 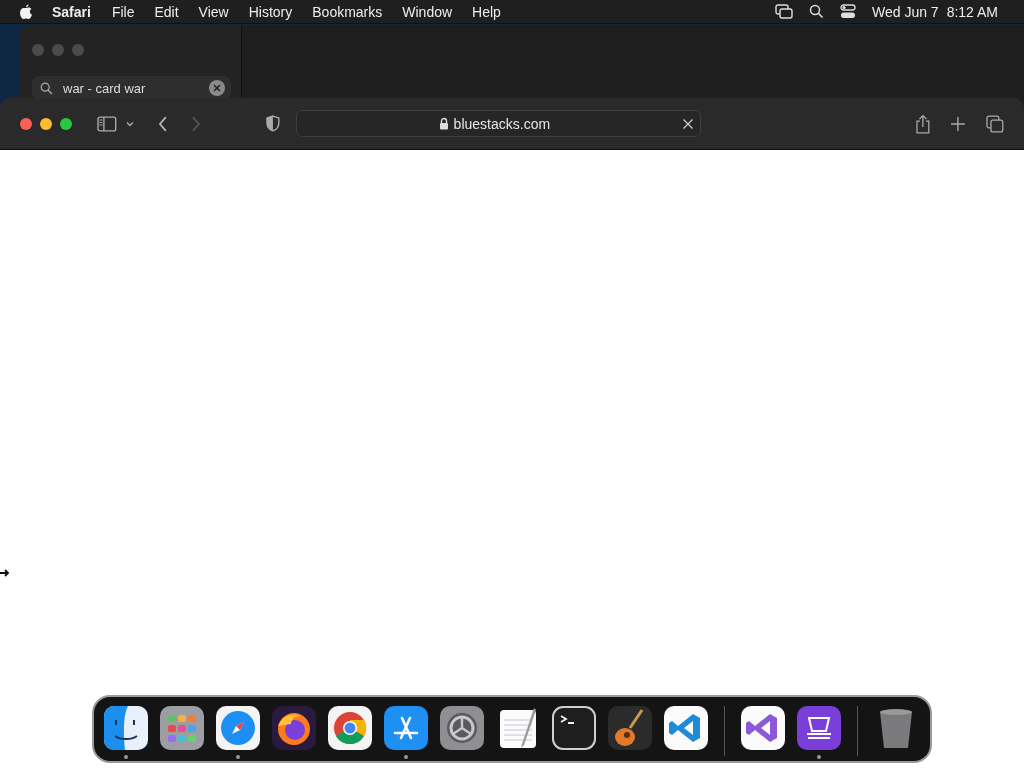 I want to click on clear-icon, so click(x=217, y=88).